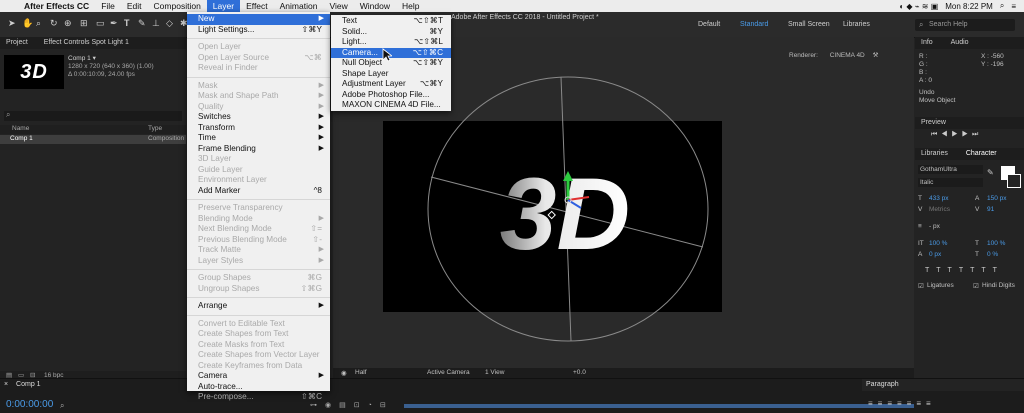 The width and height of the screenshot is (1024, 413). Describe the element at coordinates (996, 243) in the screenshot. I see `hscale-value: 100 %` at that location.